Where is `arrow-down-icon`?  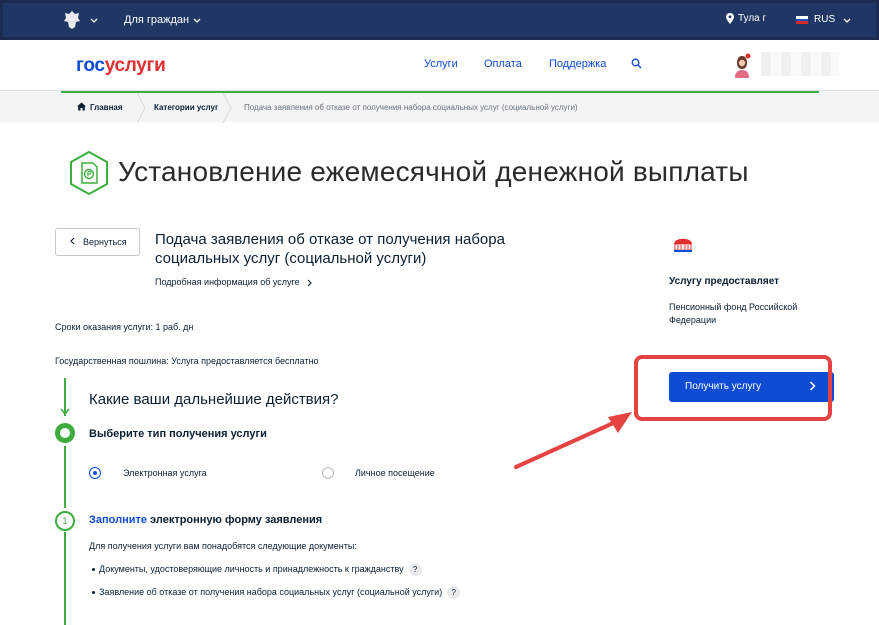 arrow-down-icon is located at coordinates (65, 412).